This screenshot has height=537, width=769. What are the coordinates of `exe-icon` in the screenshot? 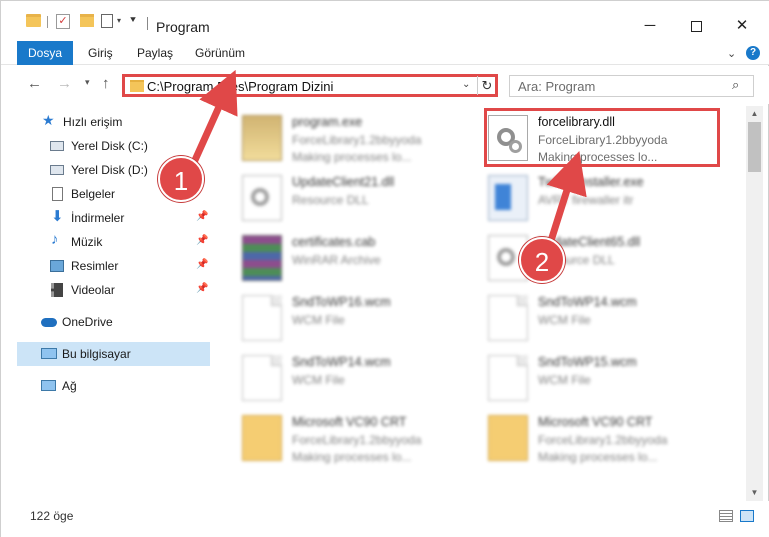 It's located at (262, 138).